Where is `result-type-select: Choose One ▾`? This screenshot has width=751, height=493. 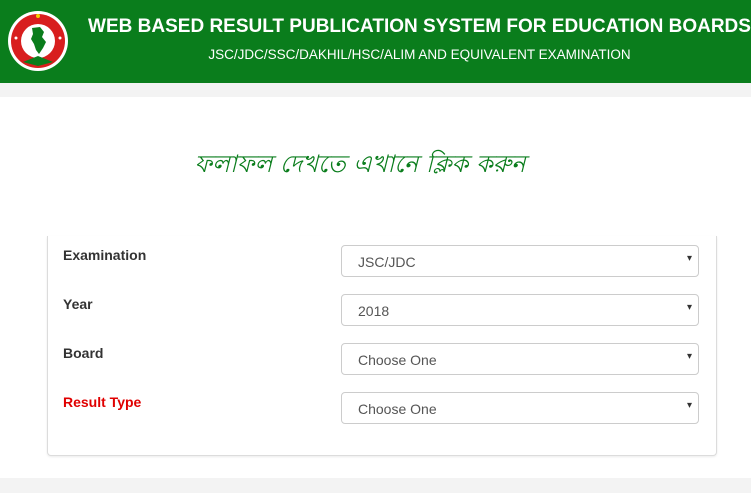
result-type-select: Choose One ▾ is located at coordinates (520, 408).